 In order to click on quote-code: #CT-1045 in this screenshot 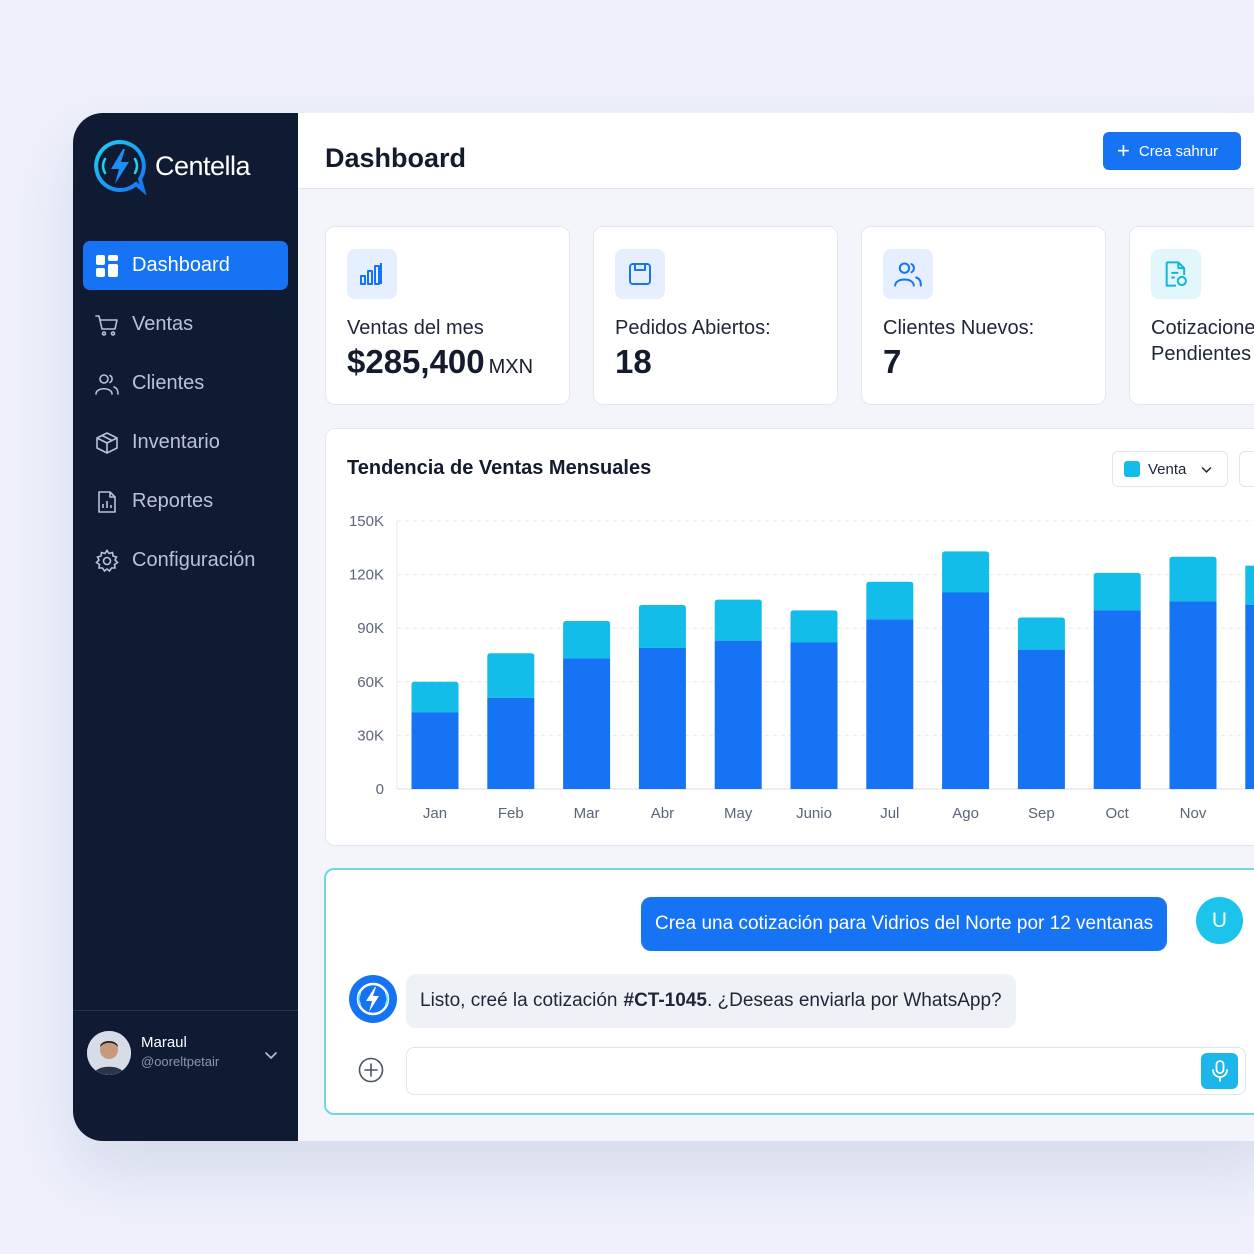, I will do `click(665, 1000)`.